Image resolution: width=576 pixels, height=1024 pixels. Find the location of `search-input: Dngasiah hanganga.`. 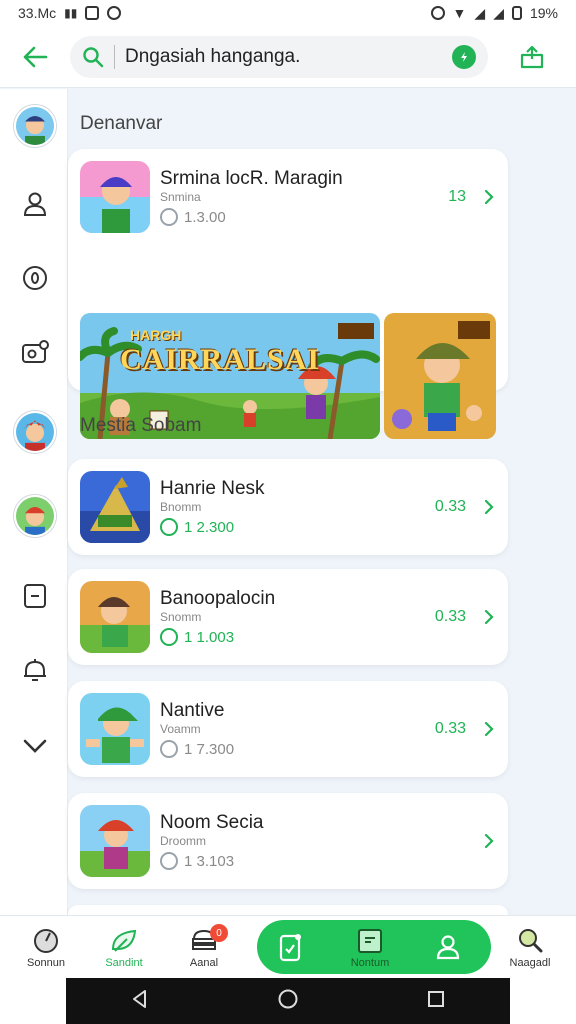

search-input: Dngasiah hanganga. is located at coordinates (283, 57).